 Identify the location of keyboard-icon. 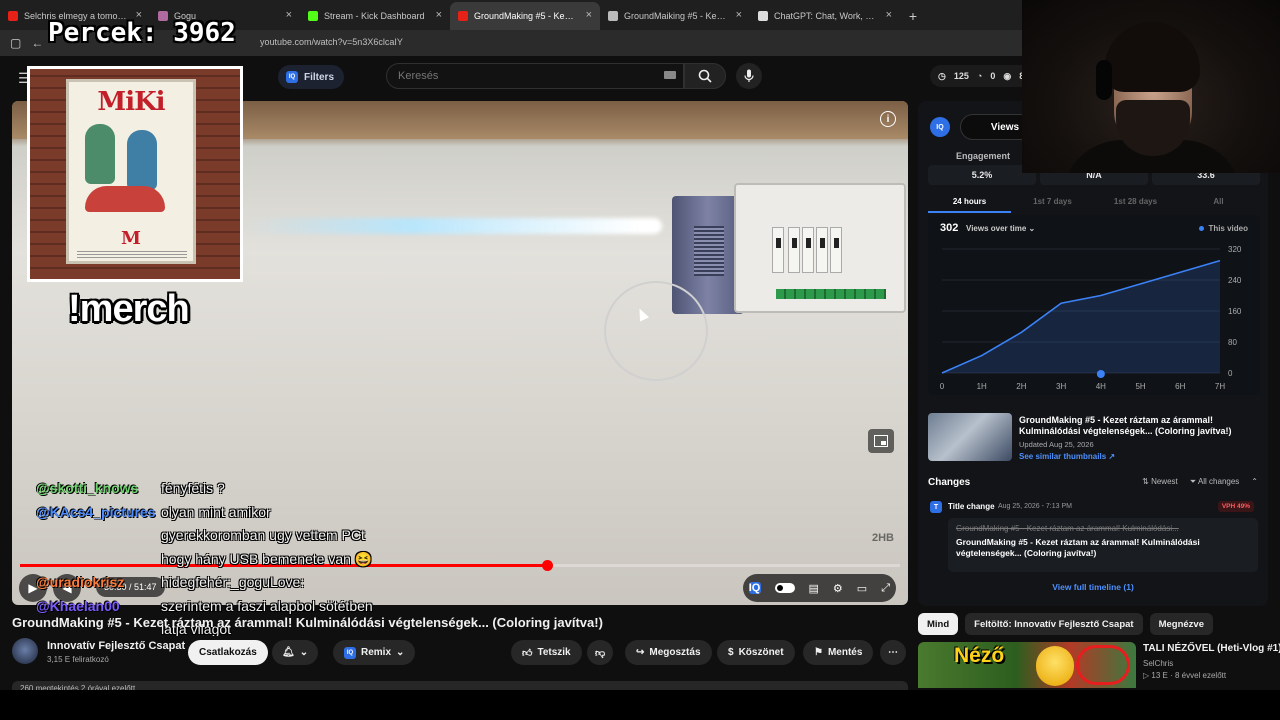
(670, 75).